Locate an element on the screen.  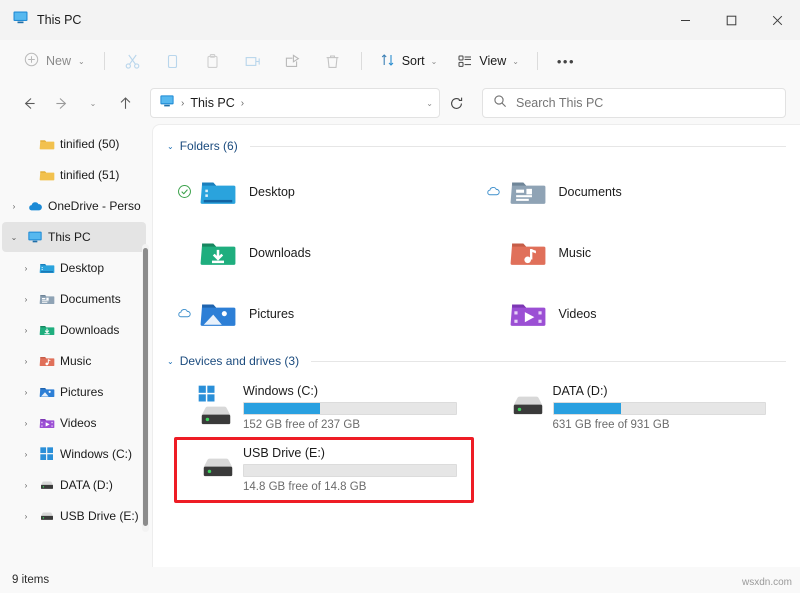
sidebar-item-tinified-51: › tinified (51) is located at coordinates (74, 175).